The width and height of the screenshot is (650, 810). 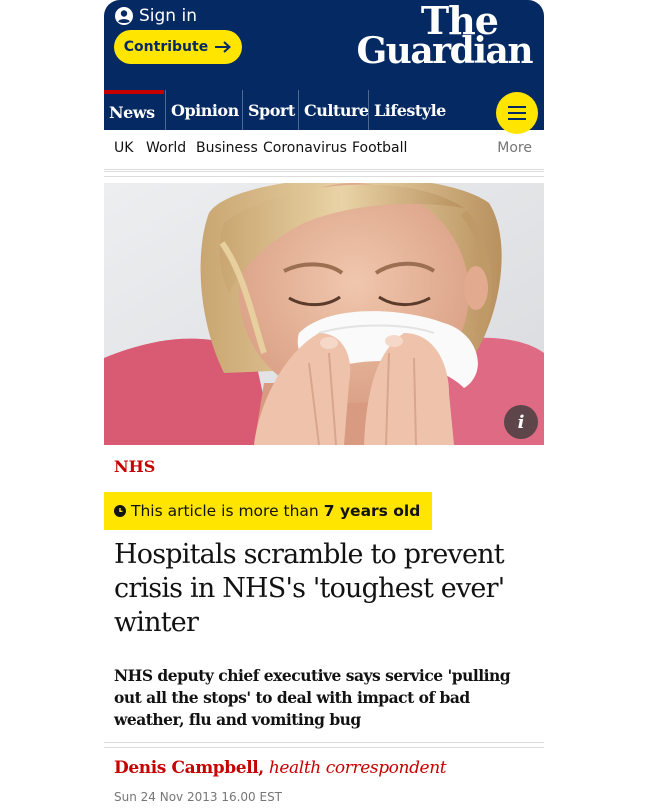 I want to click on subnav-item-uk: UK, so click(x=123, y=148).